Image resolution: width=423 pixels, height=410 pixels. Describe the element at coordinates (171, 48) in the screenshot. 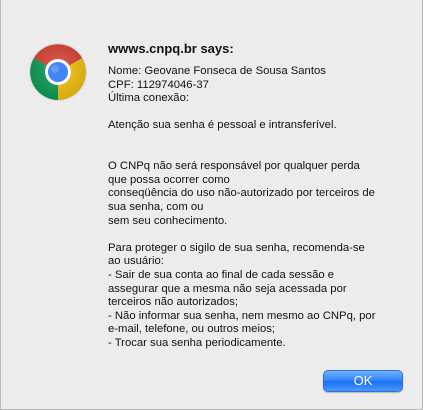

I see `dialog-title: wwws.cnpq.br says:` at that location.